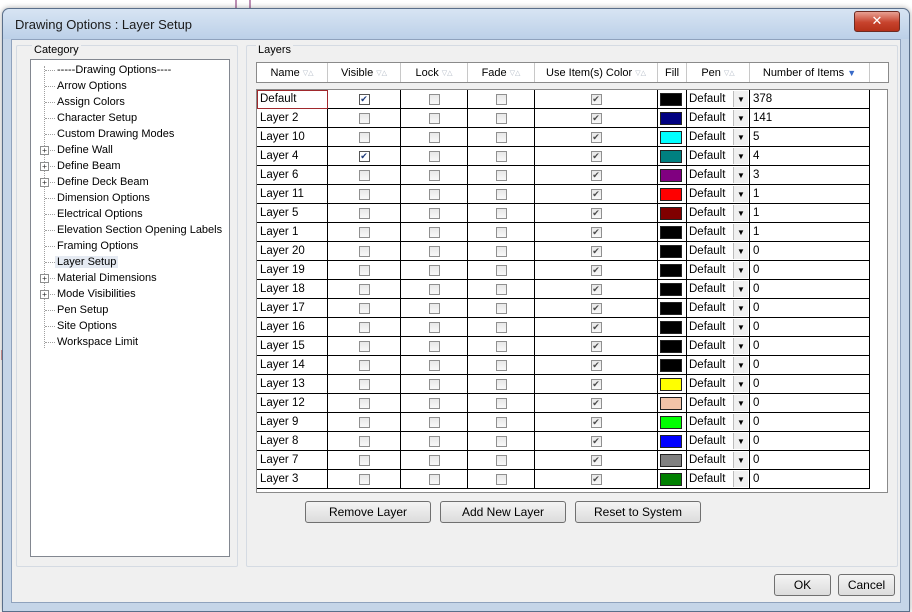  I want to click on layer-name-cell: Layer 11, so click(292, 194).